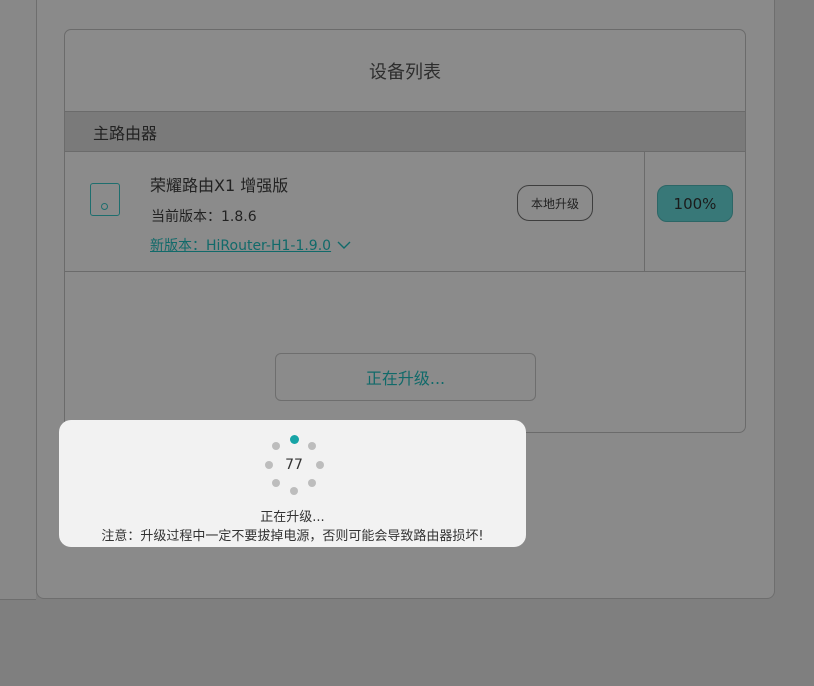 Image resolution: width=814 pixels, height=686 pixels. What do you see at coordinates (292, 536) in the screenshot?
I see `modal-warning-text: 注意：升级过程中一定不要拔掉电源，否则可能会导致路由器损坏!` at bounding box center [292, 536].